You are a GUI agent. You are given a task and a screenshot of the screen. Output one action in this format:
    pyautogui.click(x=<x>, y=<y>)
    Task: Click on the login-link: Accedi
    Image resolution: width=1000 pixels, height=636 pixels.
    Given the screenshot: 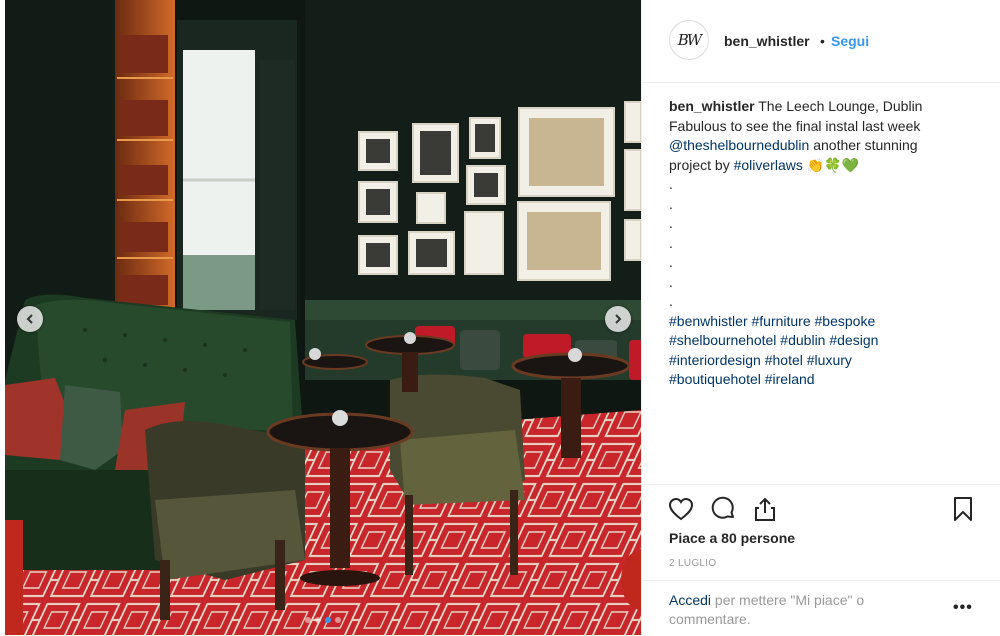 What is the action you would take?
    pyautogui.click(x=690, y=600)
    